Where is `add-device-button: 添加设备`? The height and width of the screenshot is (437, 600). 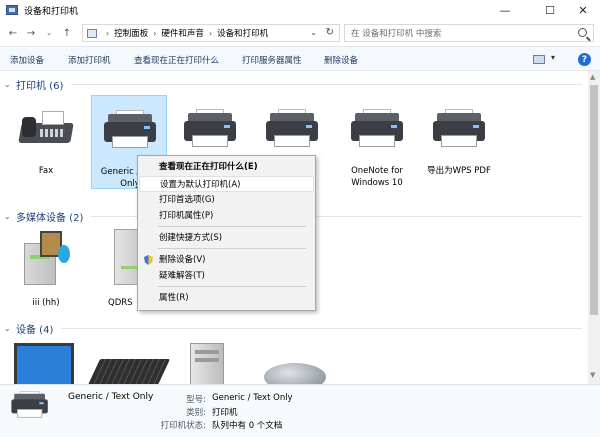
add-device-button: 添加设备 is located at coordinates (27, 60).